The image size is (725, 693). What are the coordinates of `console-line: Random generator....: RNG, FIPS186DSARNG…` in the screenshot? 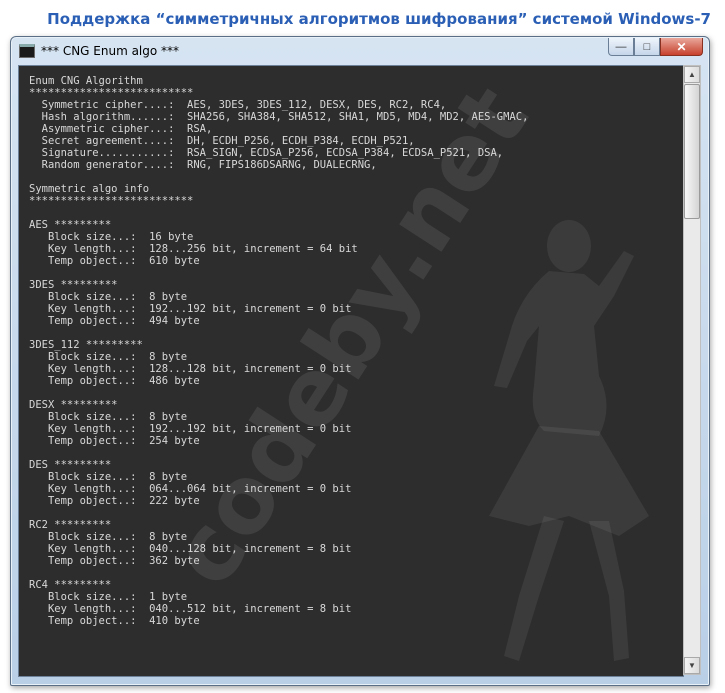 It's located at (209, 165).